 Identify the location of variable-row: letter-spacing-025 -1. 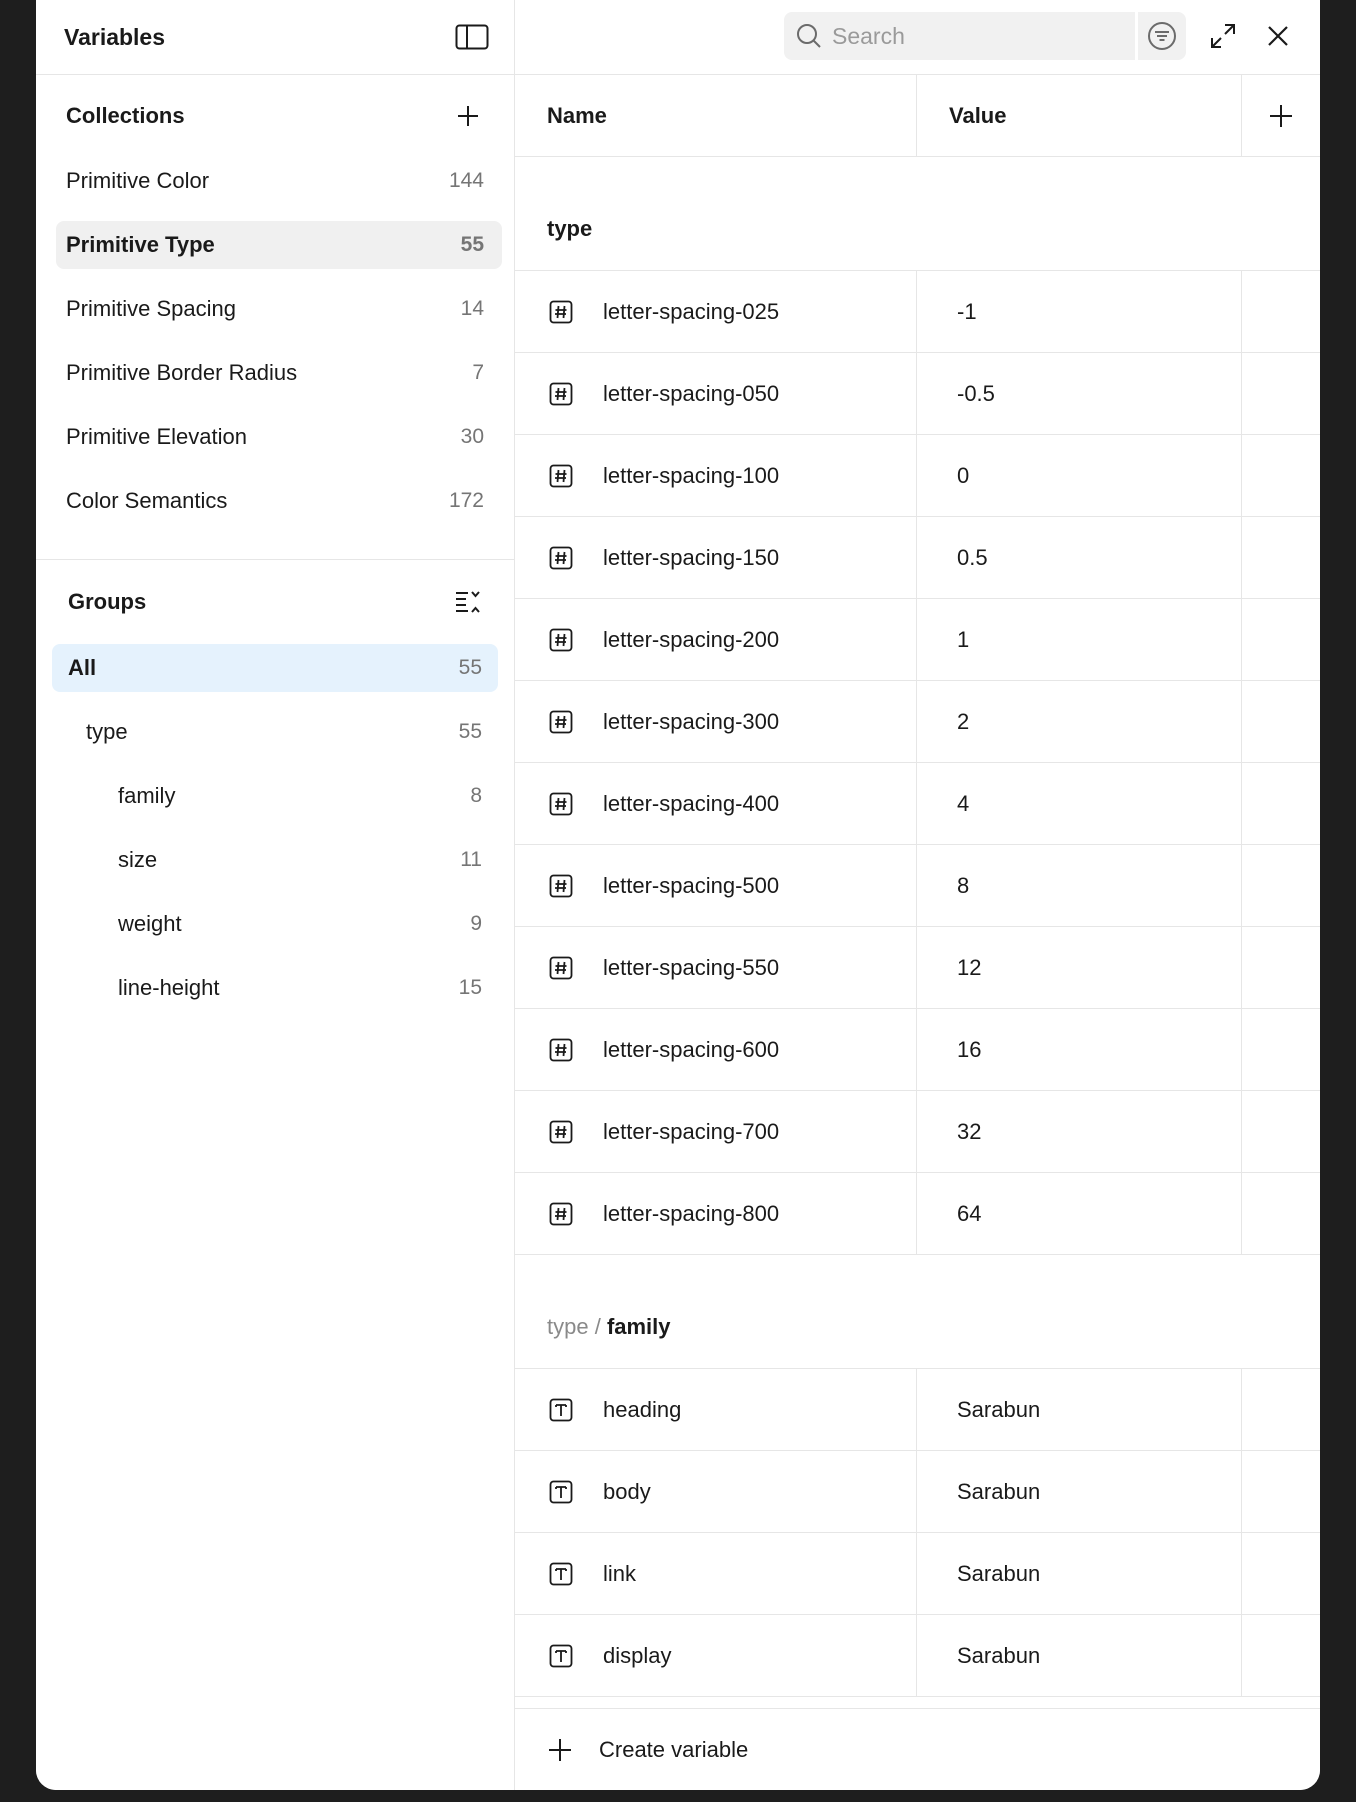
(917, 312).